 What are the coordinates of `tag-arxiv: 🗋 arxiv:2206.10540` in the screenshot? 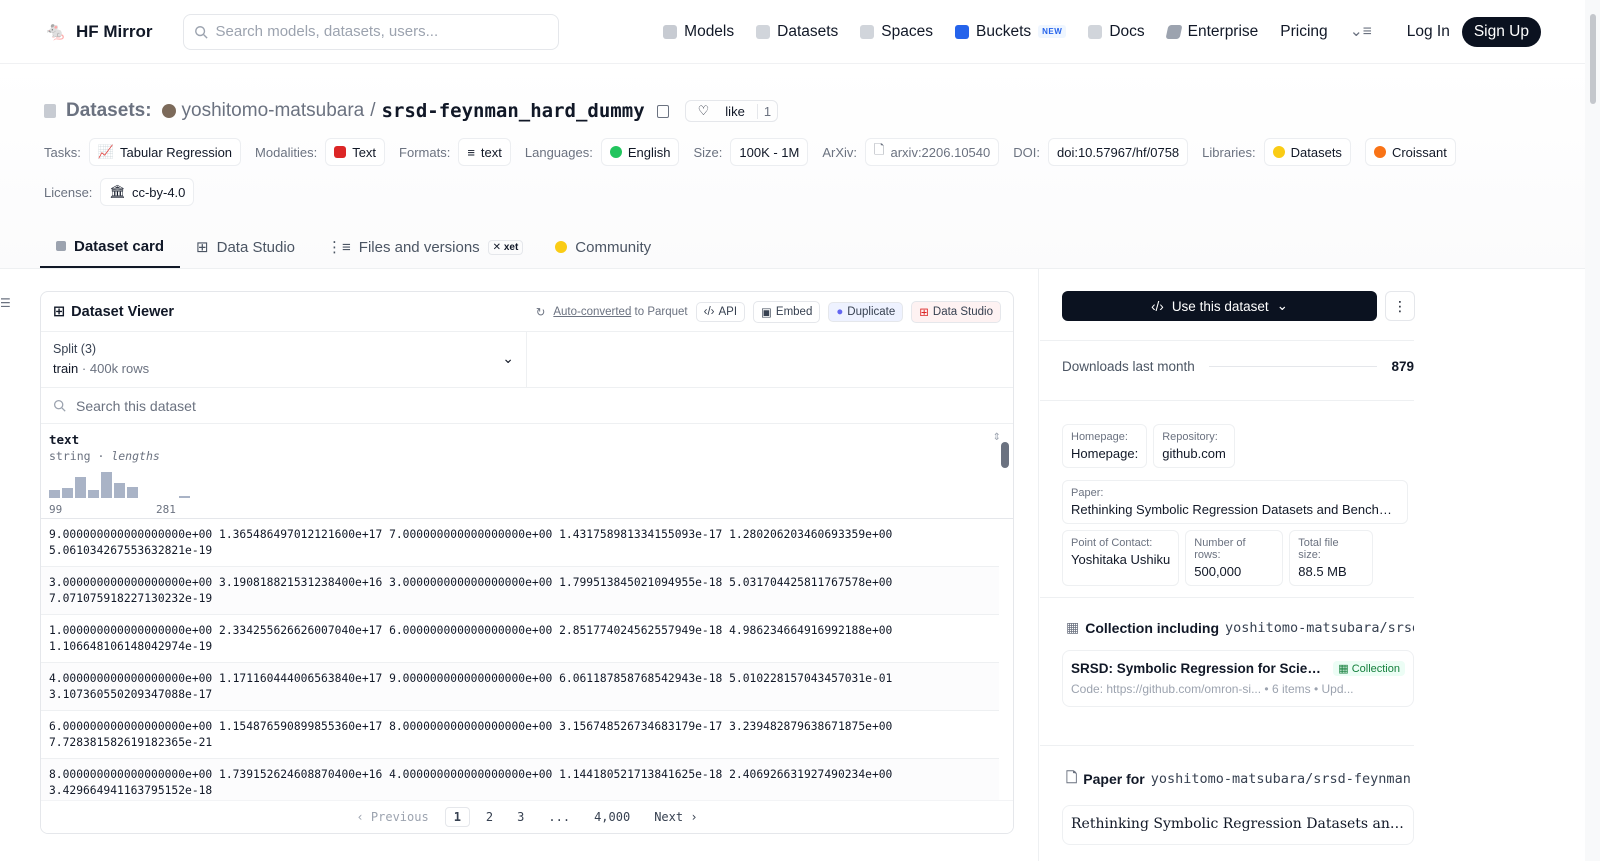 It's located at (932, 152).